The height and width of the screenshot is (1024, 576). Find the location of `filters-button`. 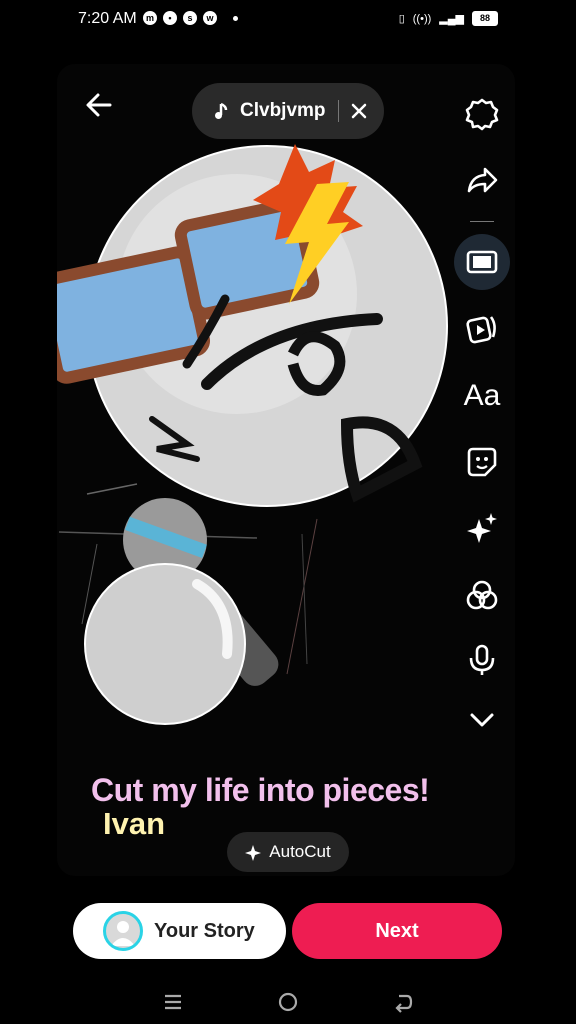

filters-button is located at coordinates (482, 596).